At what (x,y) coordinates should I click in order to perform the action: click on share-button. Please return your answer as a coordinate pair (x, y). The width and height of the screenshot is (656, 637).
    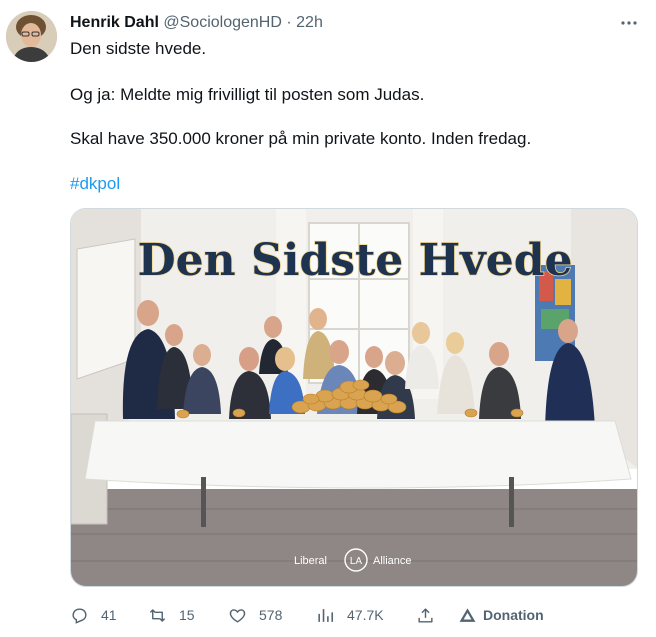
    Looking at the image, I should click on (425, 615).